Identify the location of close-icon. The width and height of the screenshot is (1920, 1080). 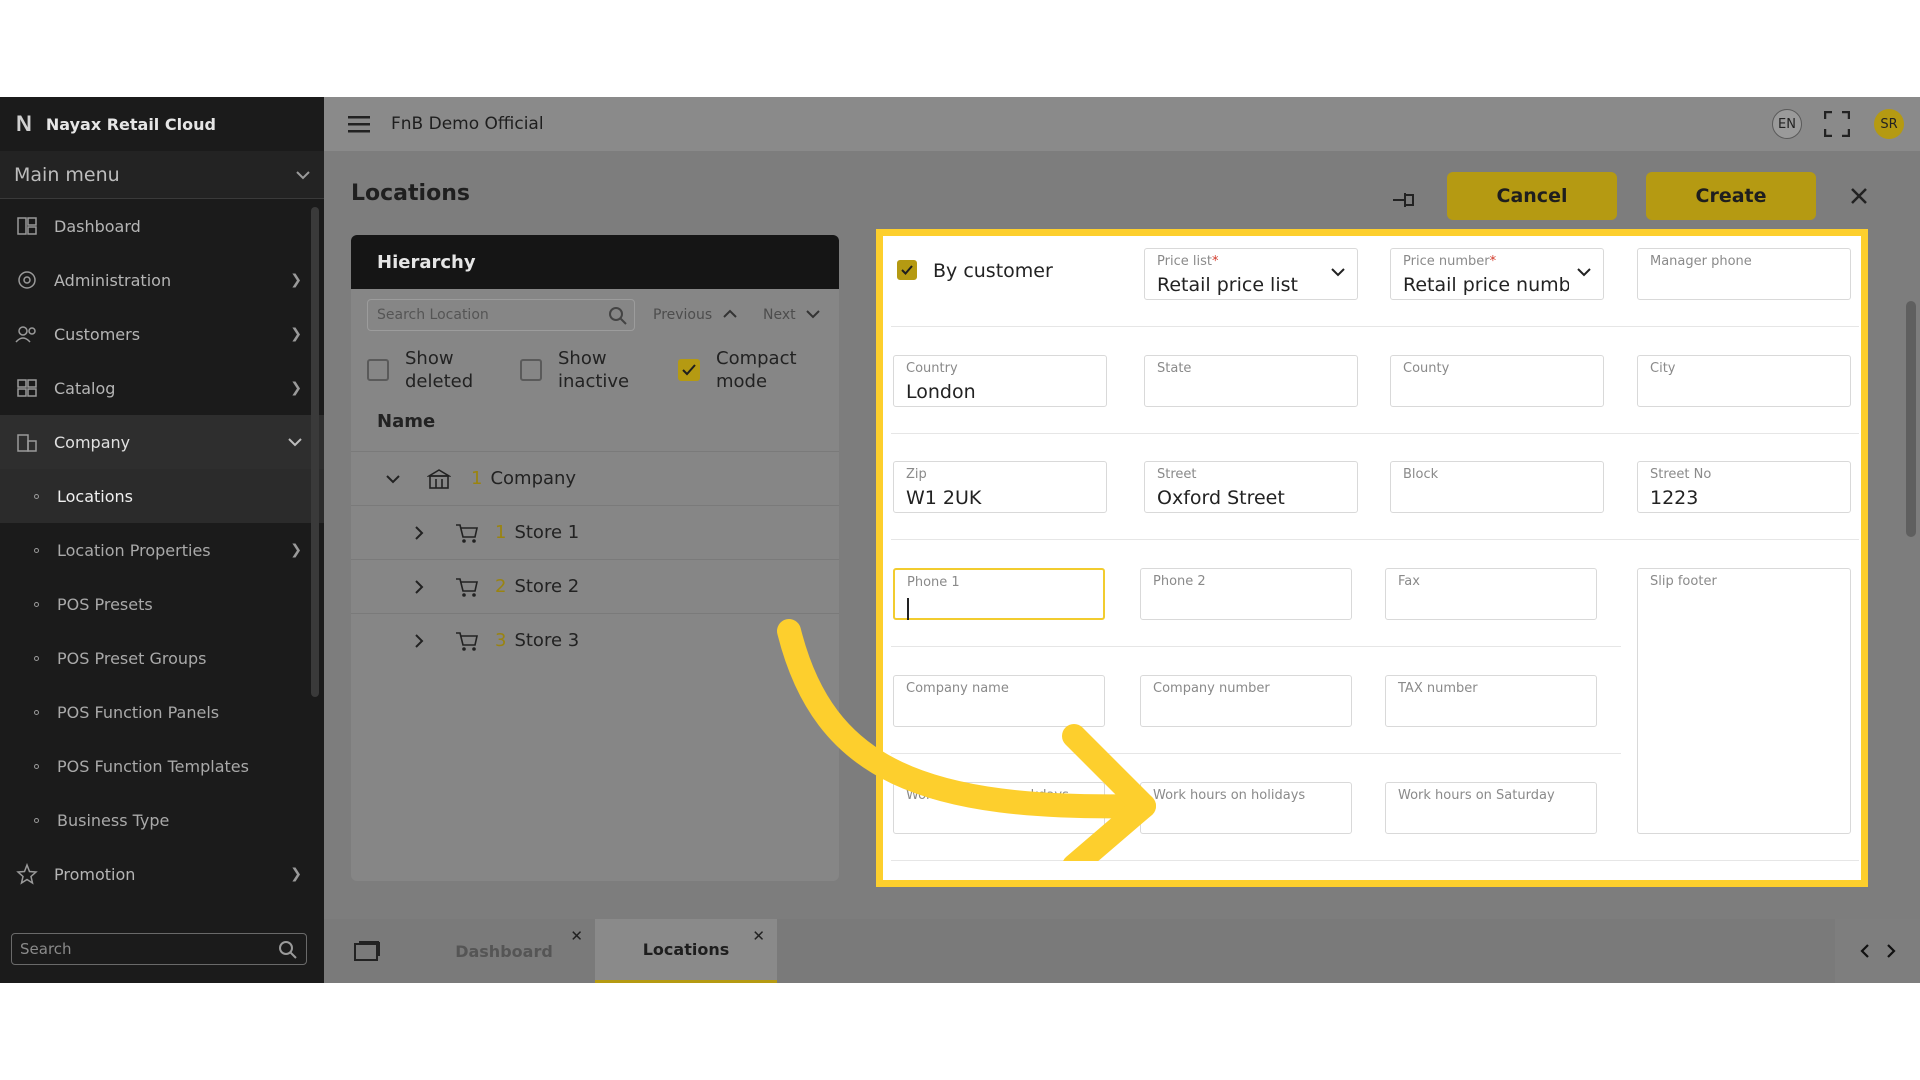
(1859, 196).